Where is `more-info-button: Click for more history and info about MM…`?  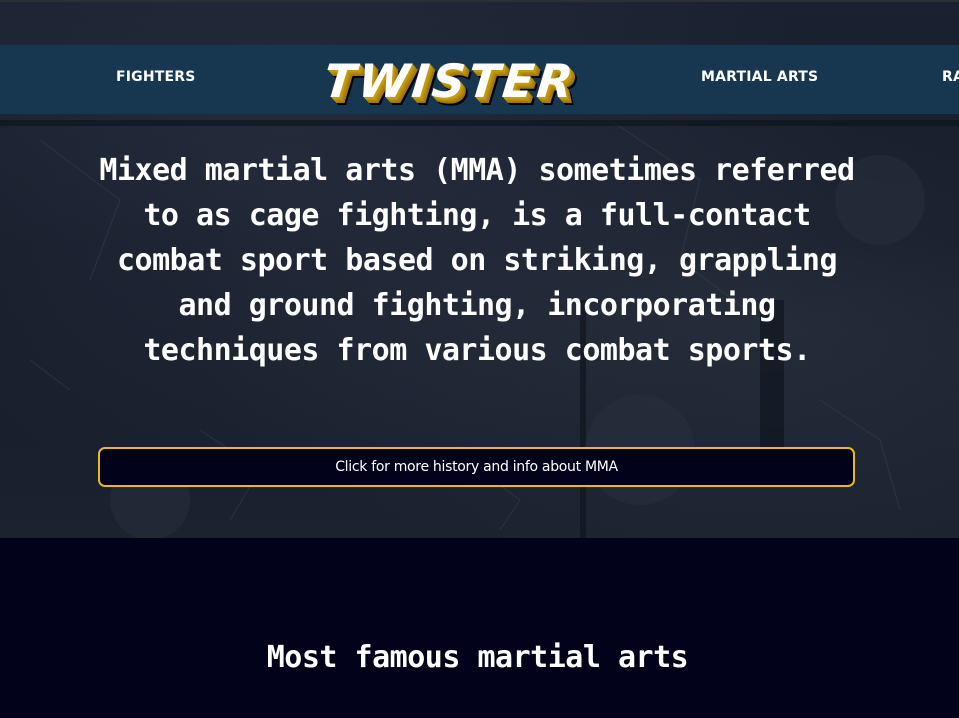
more-info-button: Click for more history and info about MM… is located at coordinates (476, 467).